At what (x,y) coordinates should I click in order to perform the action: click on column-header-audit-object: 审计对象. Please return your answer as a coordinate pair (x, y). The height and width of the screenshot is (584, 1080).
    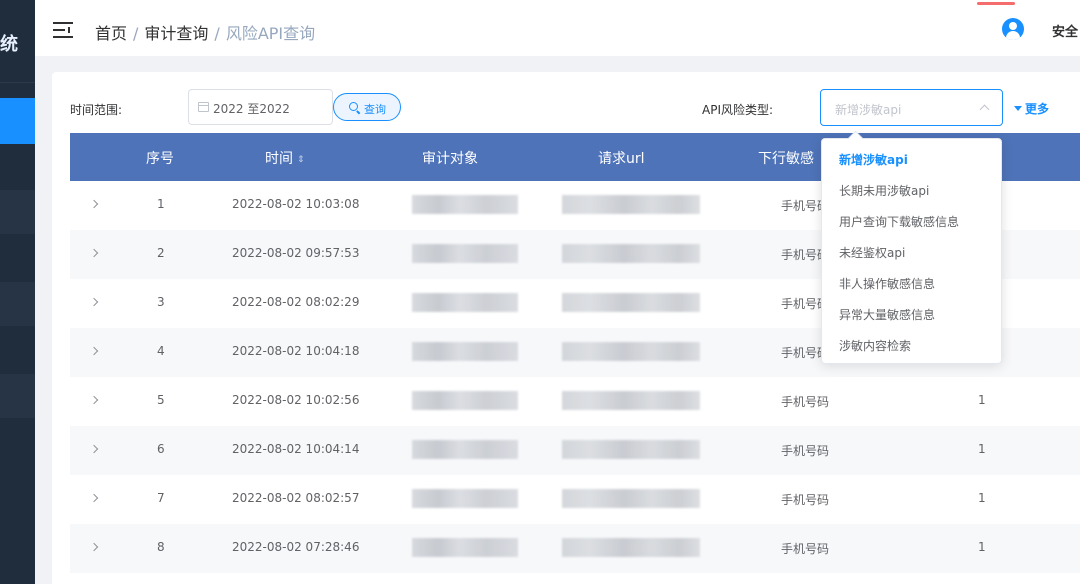
    Looking at the image, I should click on (450, 159).